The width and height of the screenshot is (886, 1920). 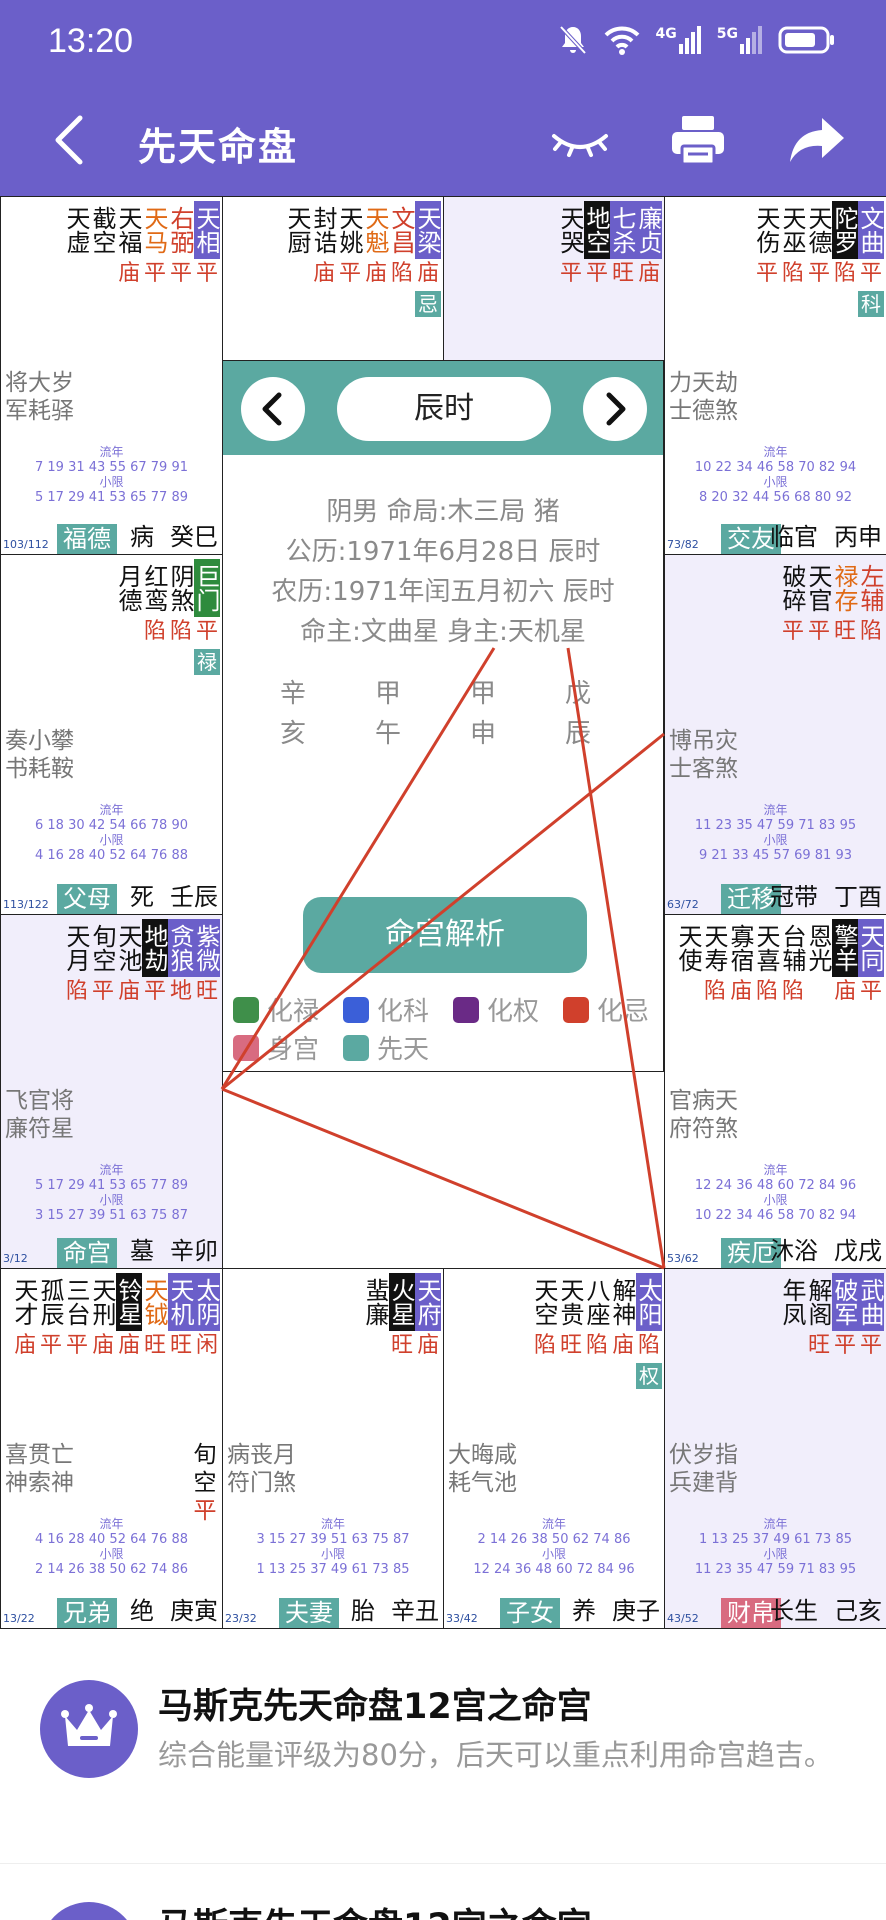 What do you see at coordinates (87, 1253) in the screenshot?
I see `palace-name: 命宫` at bounding box center [87, 1253].